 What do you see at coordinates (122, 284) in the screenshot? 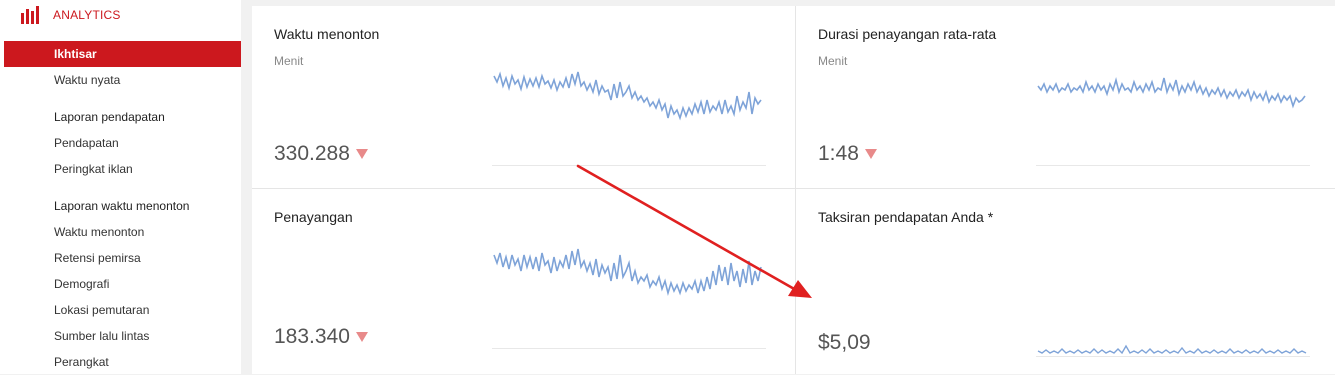
I see `sidebar-item-demografi: Demografi` at bounding box center [122, 284].